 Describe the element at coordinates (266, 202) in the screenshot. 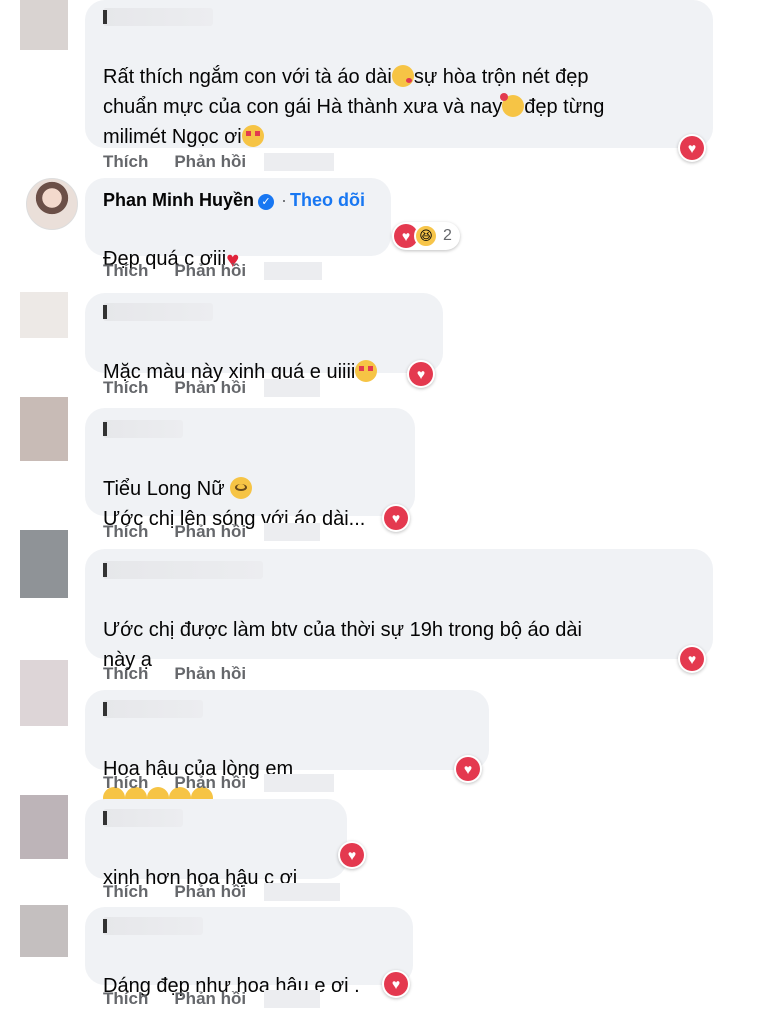

I see `verified-badge-icon: ✓` at that location.